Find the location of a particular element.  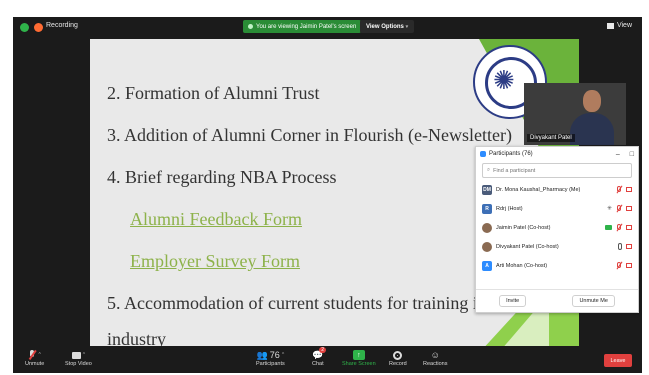

reactions-button: ☺ Reactions is located at coordinates (435, 358).